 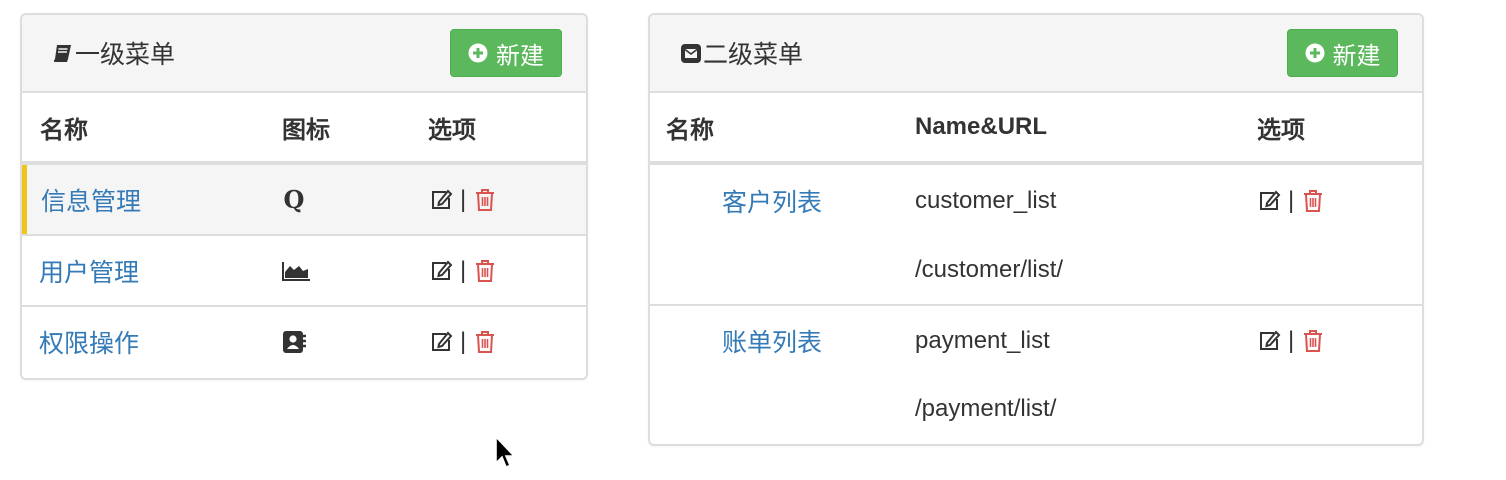 I want to click on menu-name-link: 用户管理, so click(x=89, y=270).